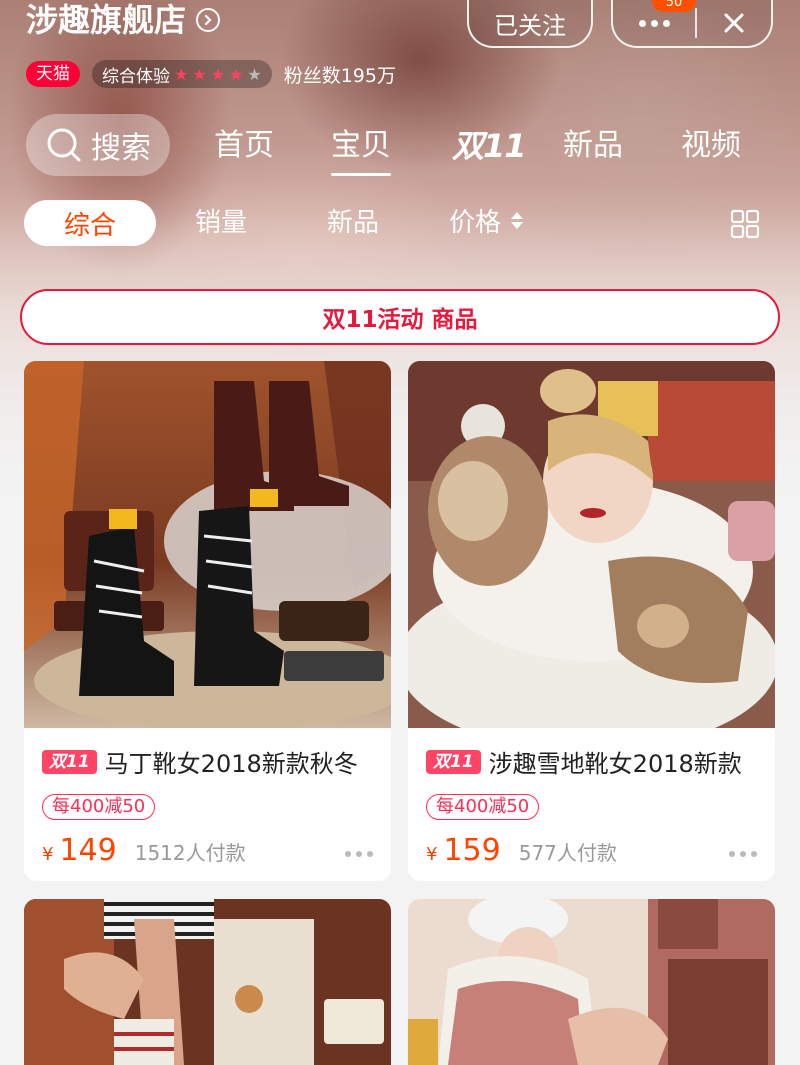 The height and width of the screenshot is (1065, 800). I want to click on chevron-right-icon, so click(208, 20).